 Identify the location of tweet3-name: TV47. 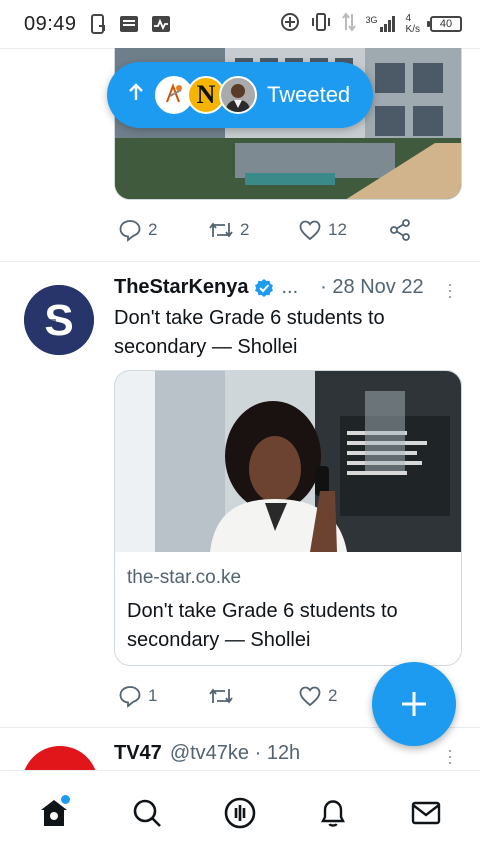
(138, 753).